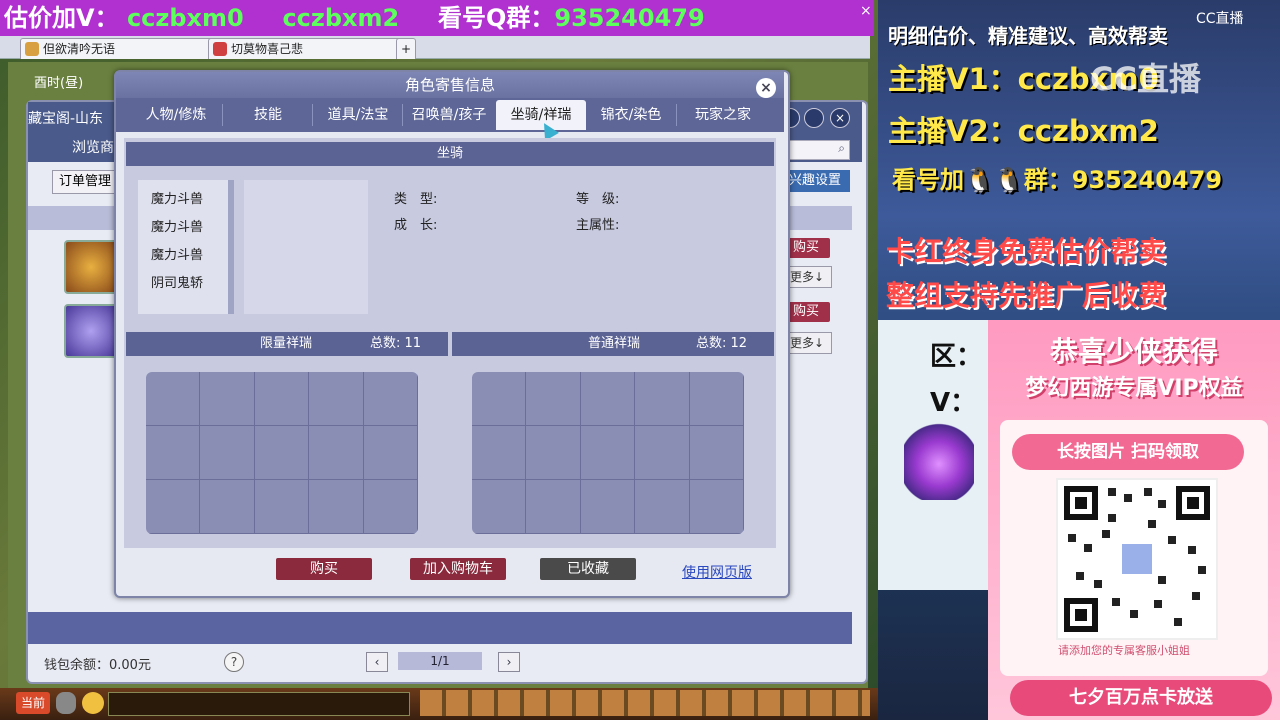 The image size is (1280, 720). Describe the element at coordinates (458, 569) in the screenshot. I see `add-to-cart-button: 加入购物车` at that location.